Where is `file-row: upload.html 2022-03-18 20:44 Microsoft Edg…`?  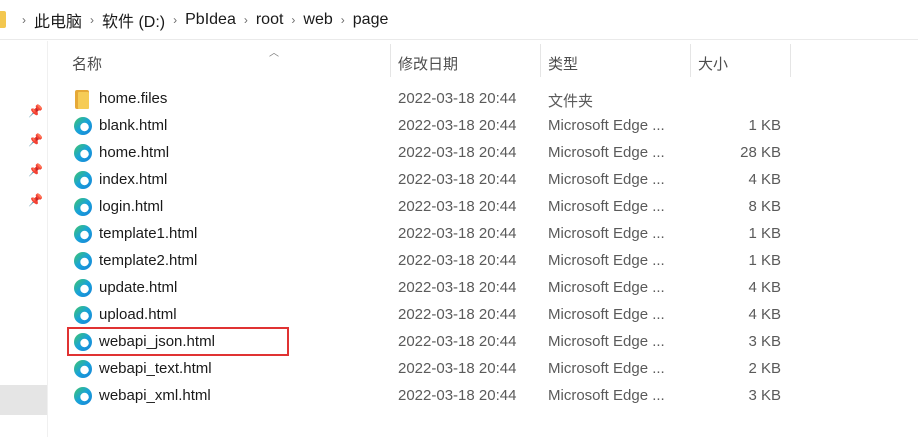 file-row: upload.html 2022-03-18 20:44 Microsoft Edg… is located at coordinates (483, 315).